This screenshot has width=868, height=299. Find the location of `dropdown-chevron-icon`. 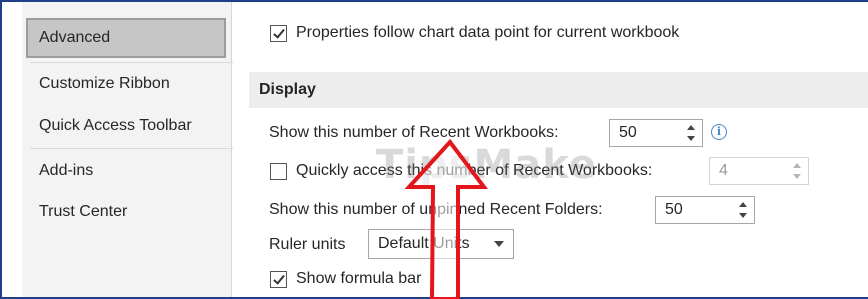

dropdown-chevron-icon is located at coordinates (499, 244).